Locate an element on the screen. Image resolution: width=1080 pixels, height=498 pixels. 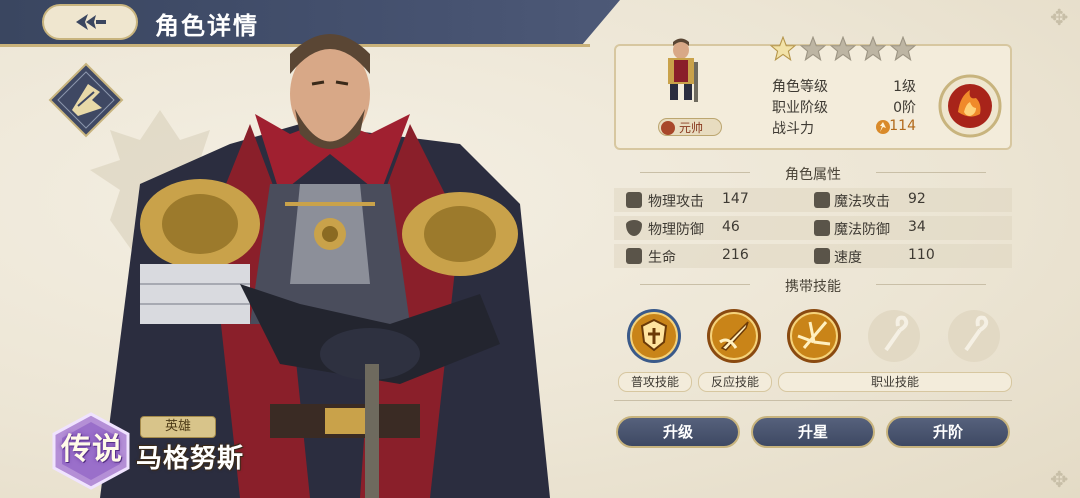
star-up-button: 升星 is located at coordinates (813, 432).